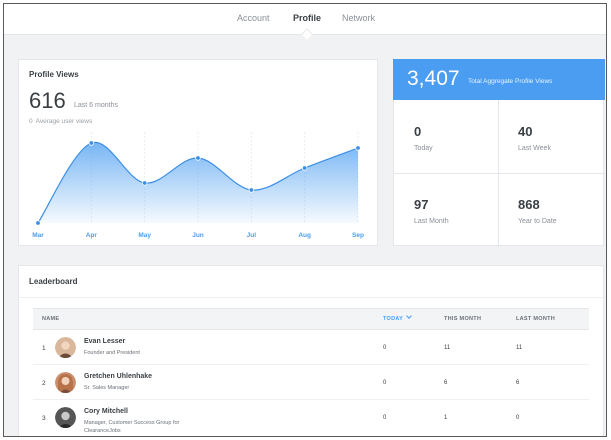  I want to click on this-month-value: 1, so click(446, 418).